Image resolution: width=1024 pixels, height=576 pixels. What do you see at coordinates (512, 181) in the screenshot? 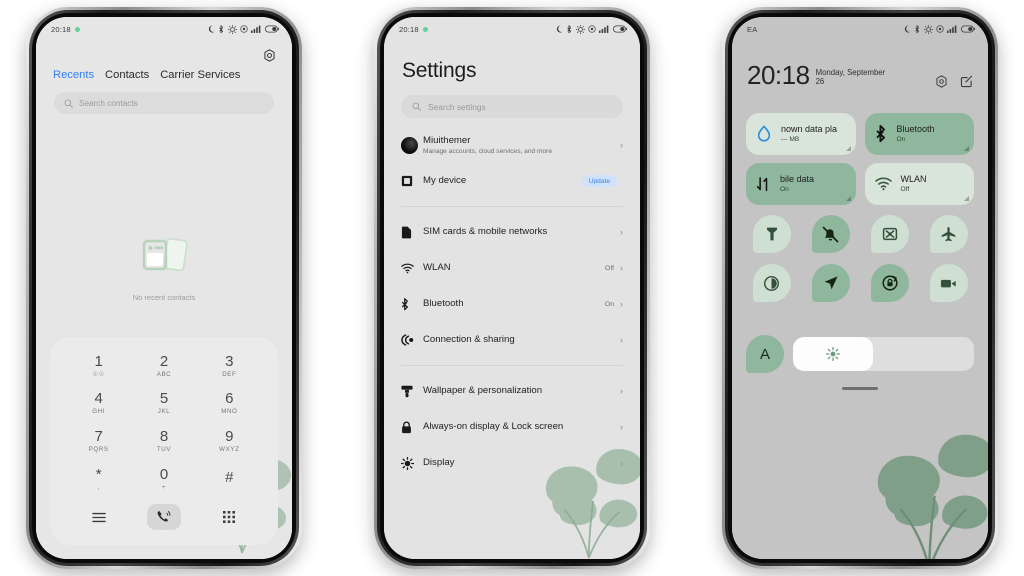
I see `settings-row-my-device: My device Update` at bounding box center [512, 181].